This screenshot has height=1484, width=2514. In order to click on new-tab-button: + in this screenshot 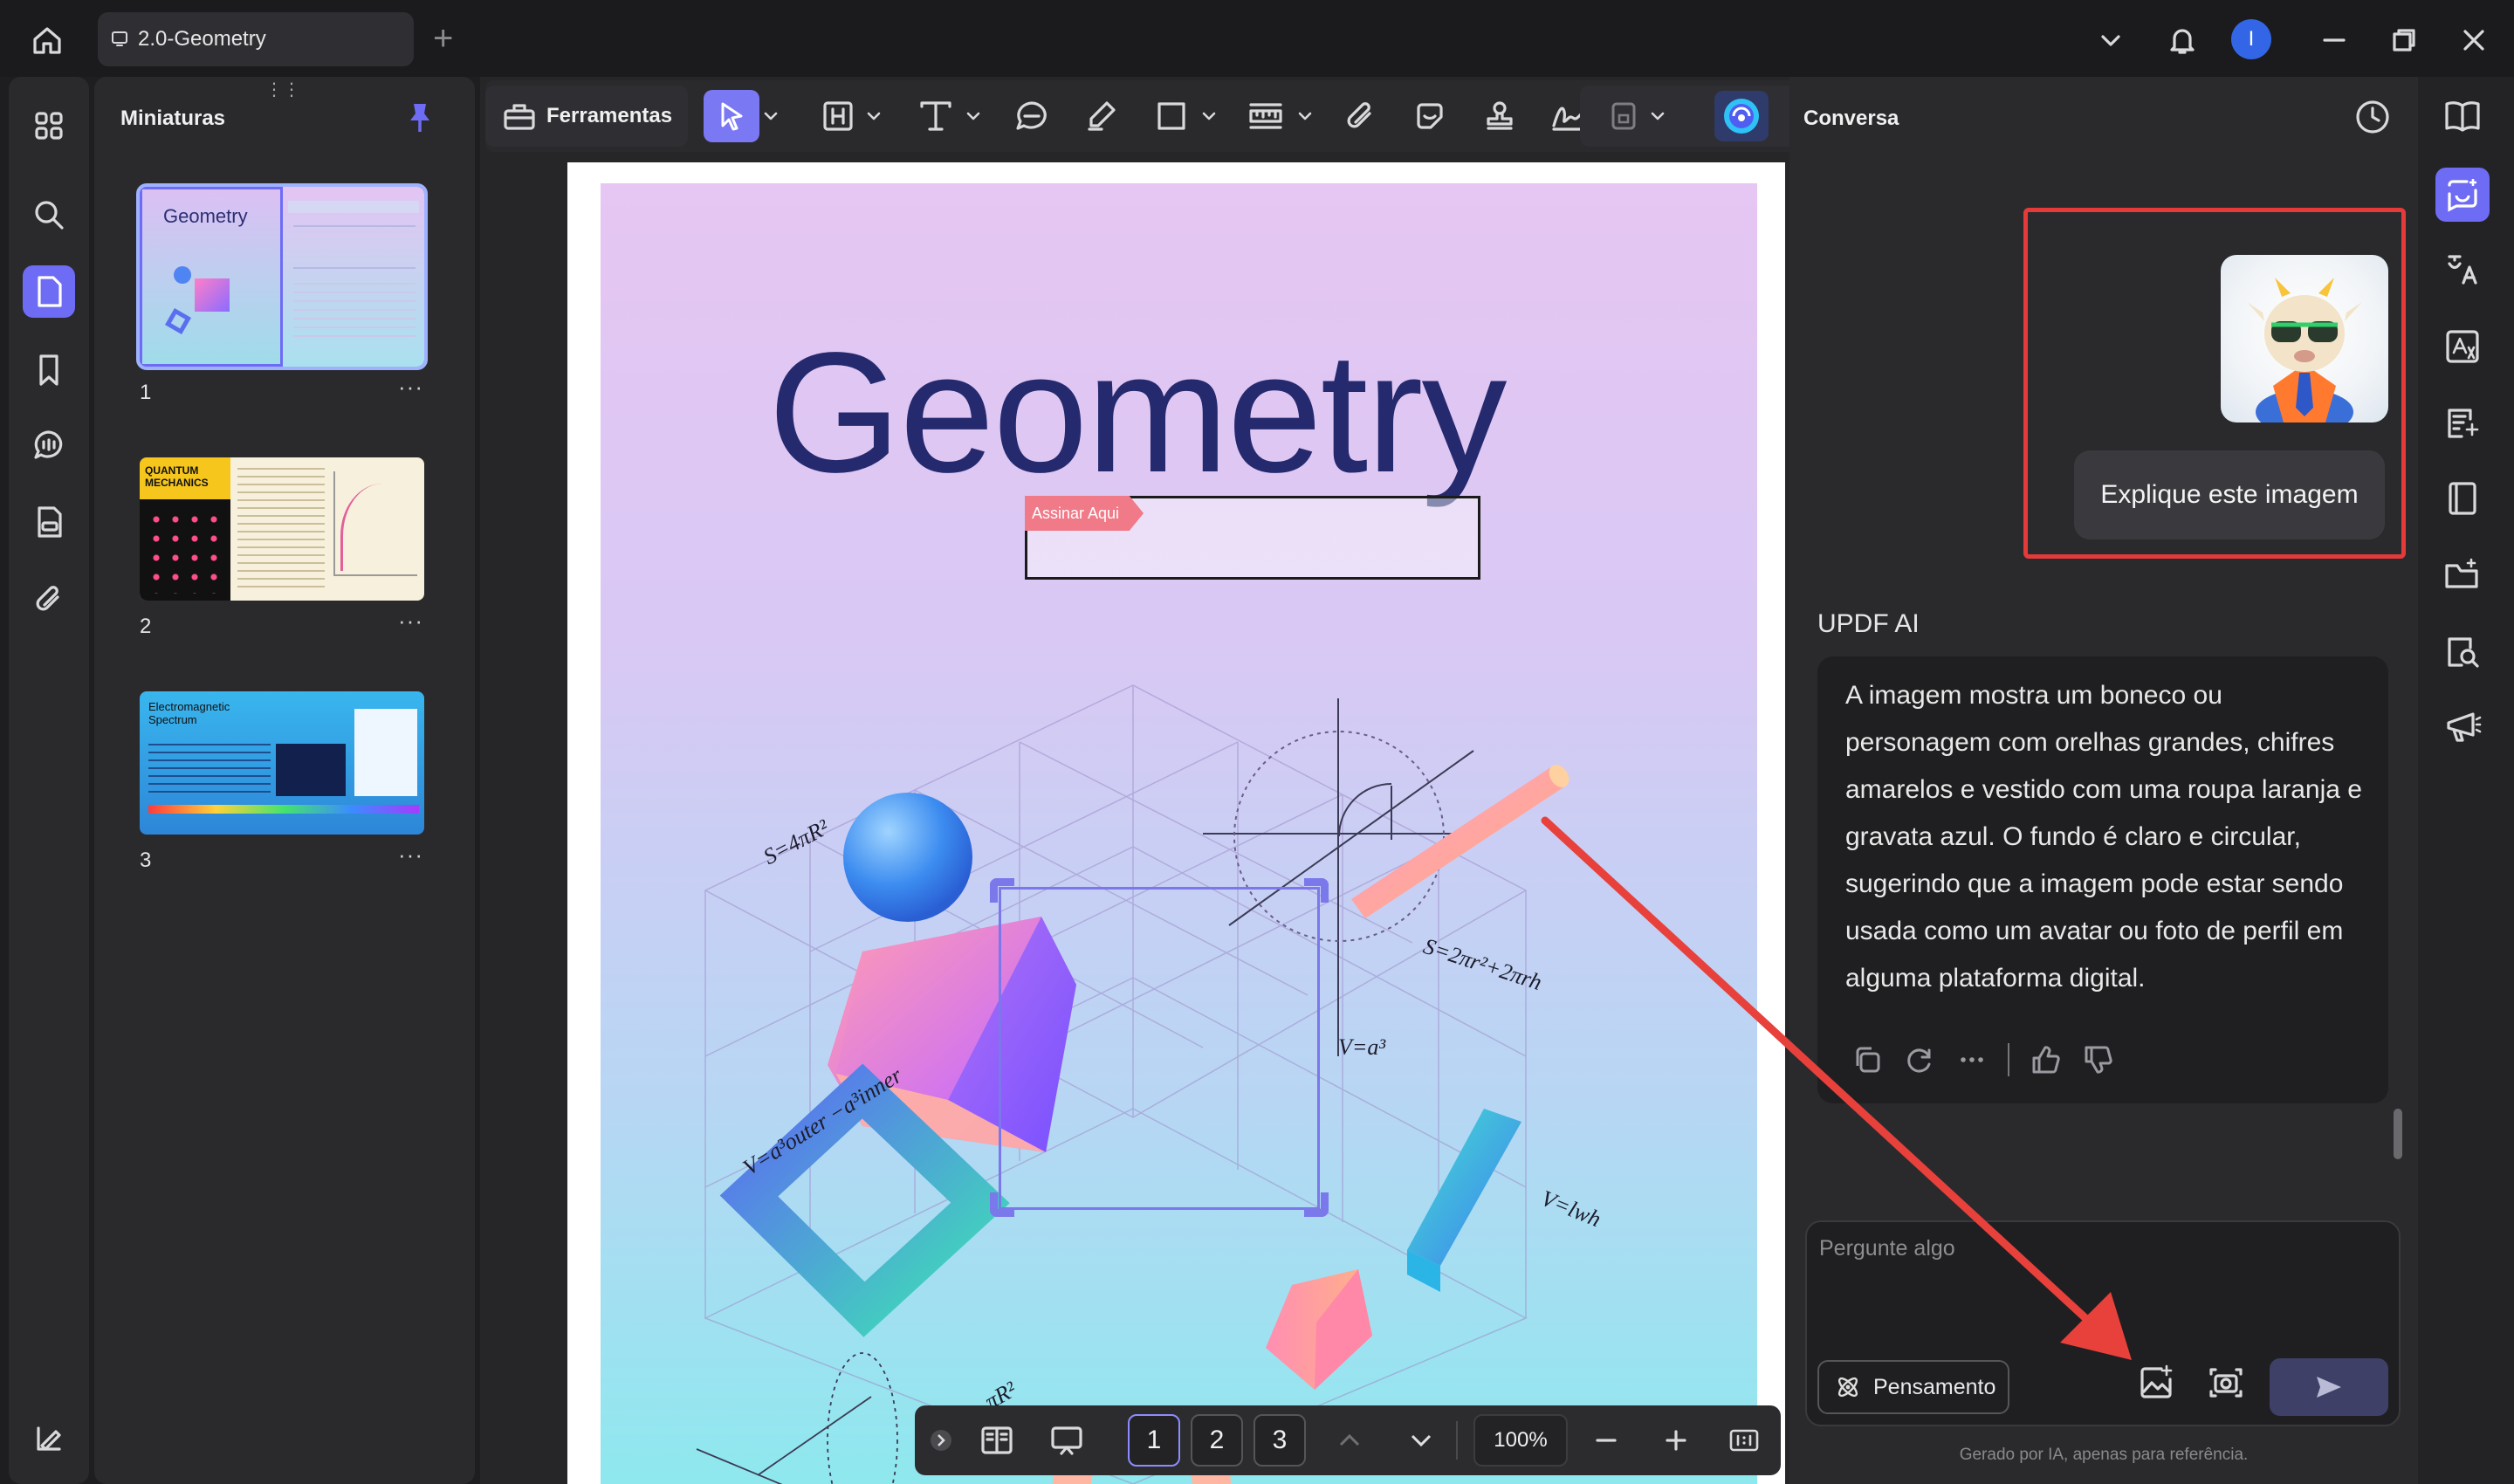, I will do `click(443, 39)`.